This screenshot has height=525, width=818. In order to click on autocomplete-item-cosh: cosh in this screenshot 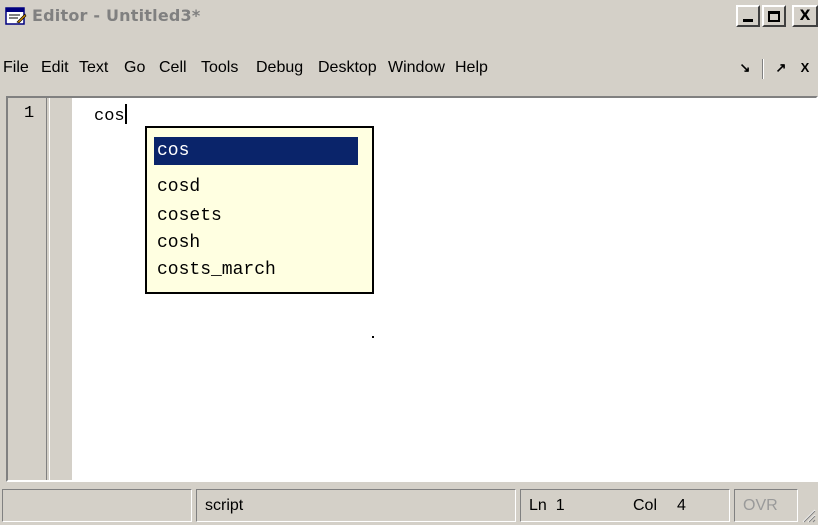, I will do `click(256, 243)`.